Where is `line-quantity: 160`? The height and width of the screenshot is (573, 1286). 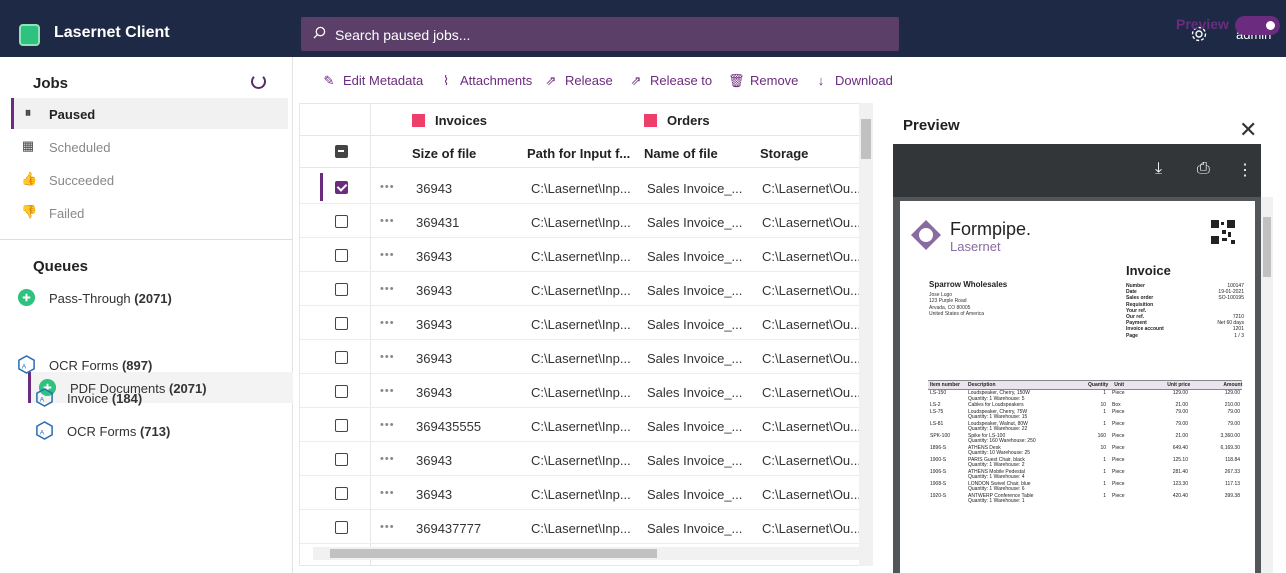
line-quantity: 160 is located at coordinates (1101, 435).